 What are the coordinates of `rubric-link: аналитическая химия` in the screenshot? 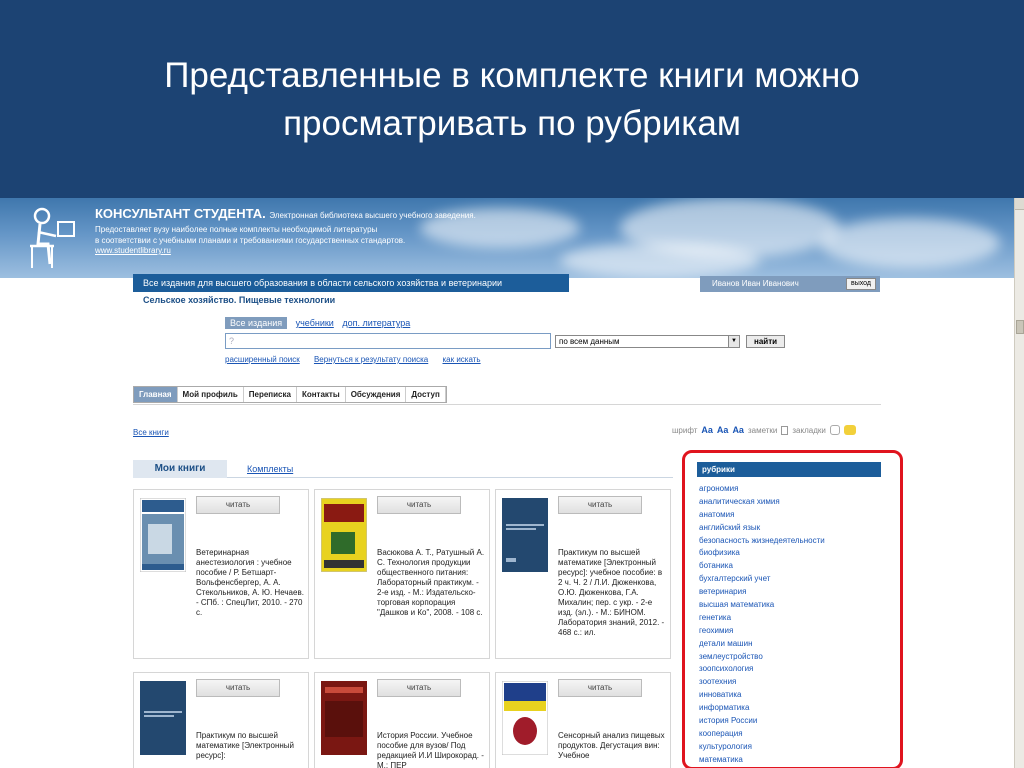 It's located at (762, 502).